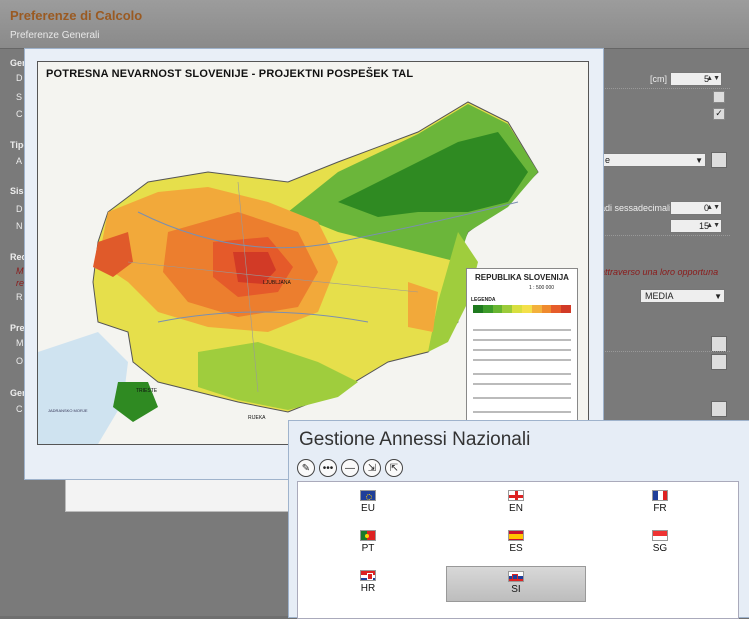  I want to click on fr-flag-icon, so click(660, 495).